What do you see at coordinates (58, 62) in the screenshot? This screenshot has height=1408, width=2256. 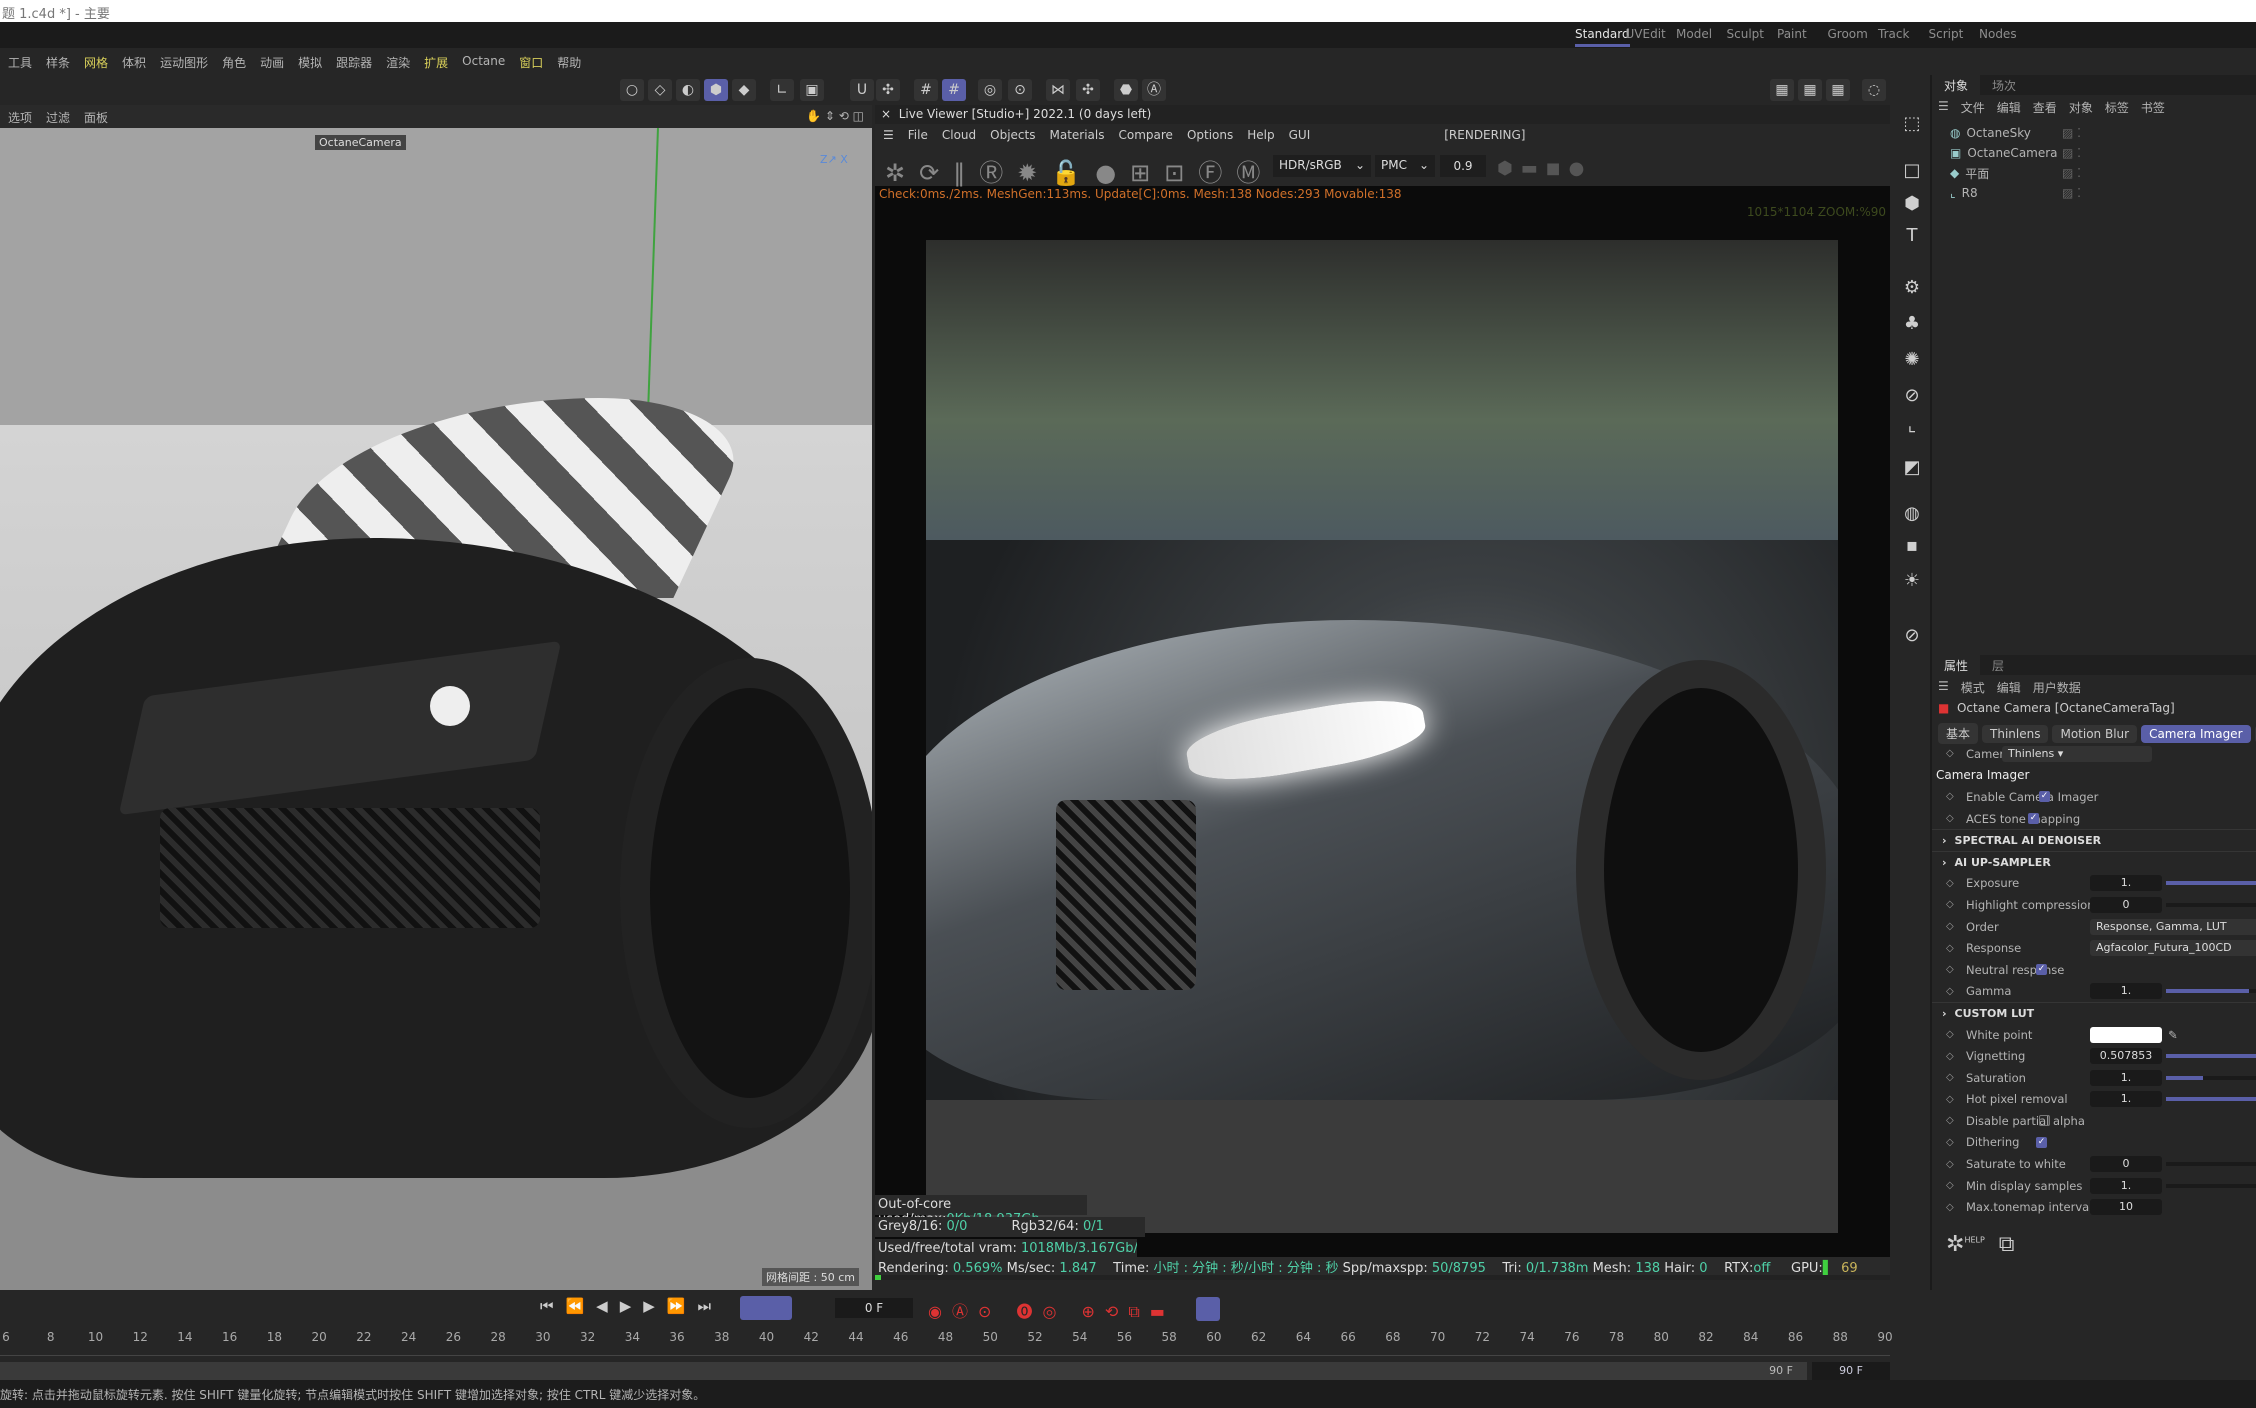 I see `menu-item: 样条` at bounding box center [58, 62].